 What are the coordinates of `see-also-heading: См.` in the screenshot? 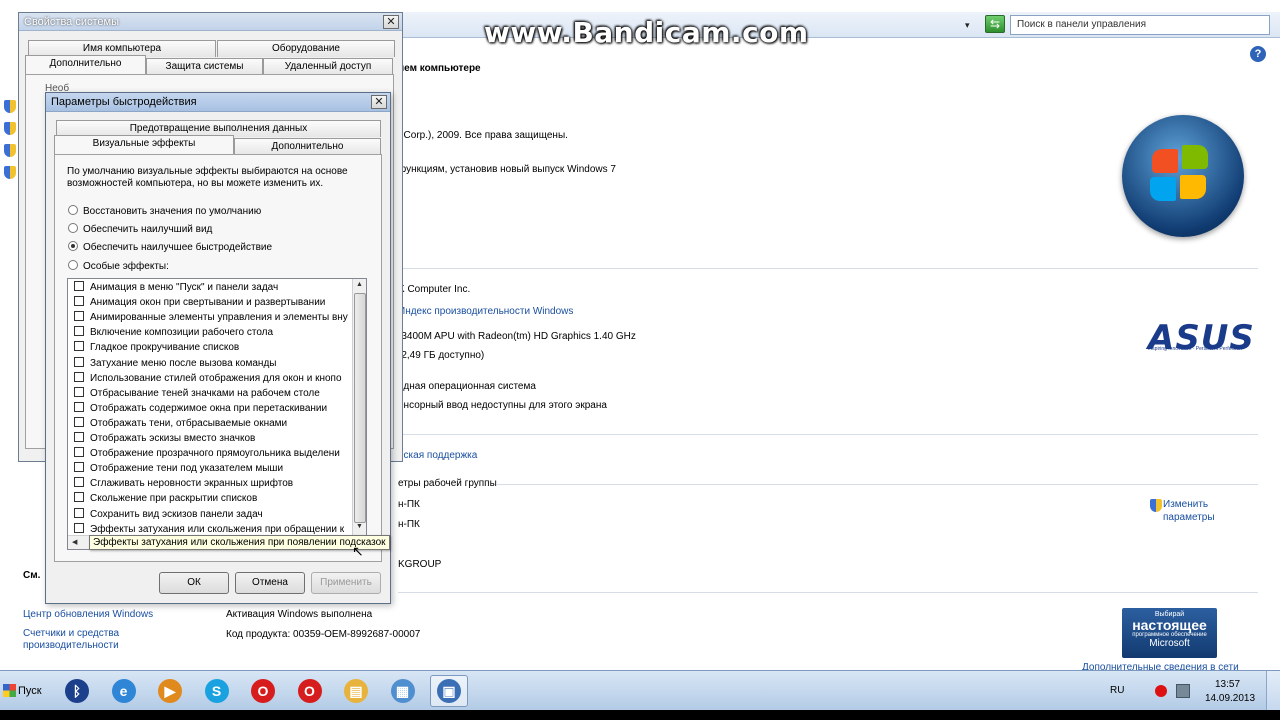 It's located at (32, 575).